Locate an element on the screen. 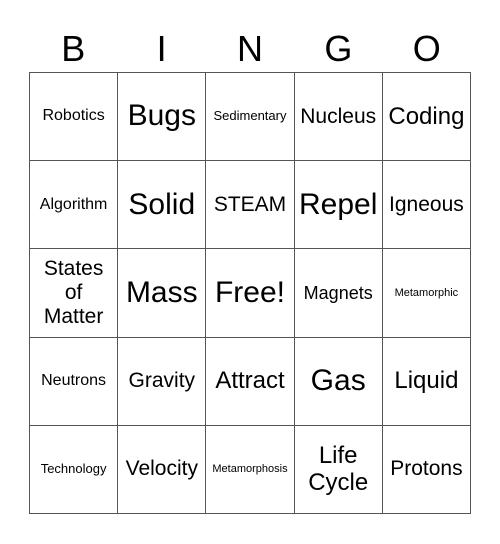 The width and height of the screenshot is (500, 544). bingo-cell: Robotics is located at coordinates (74, 117).